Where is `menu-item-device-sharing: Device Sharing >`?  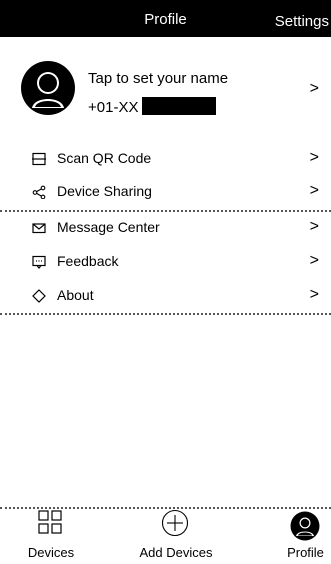 menu-item-device-sharing: Device Sharing > is located at coordinates (165, 192).